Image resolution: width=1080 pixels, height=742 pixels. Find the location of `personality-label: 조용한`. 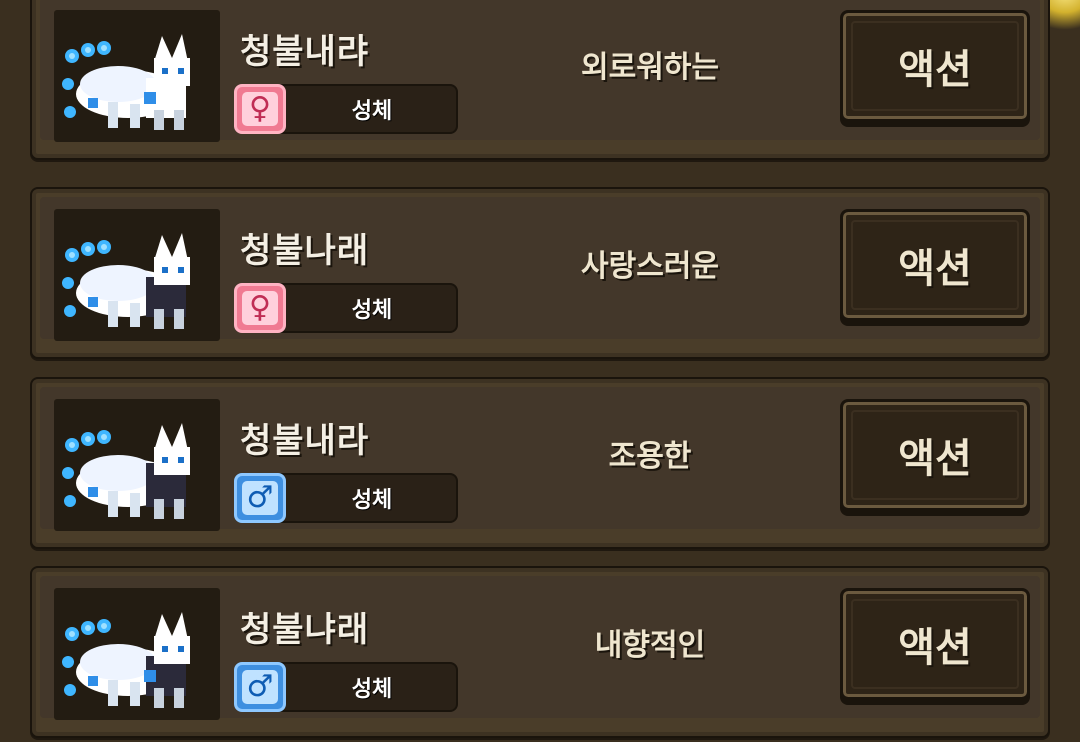

personality-label: 조용한 is located at coordinates (650, 456).